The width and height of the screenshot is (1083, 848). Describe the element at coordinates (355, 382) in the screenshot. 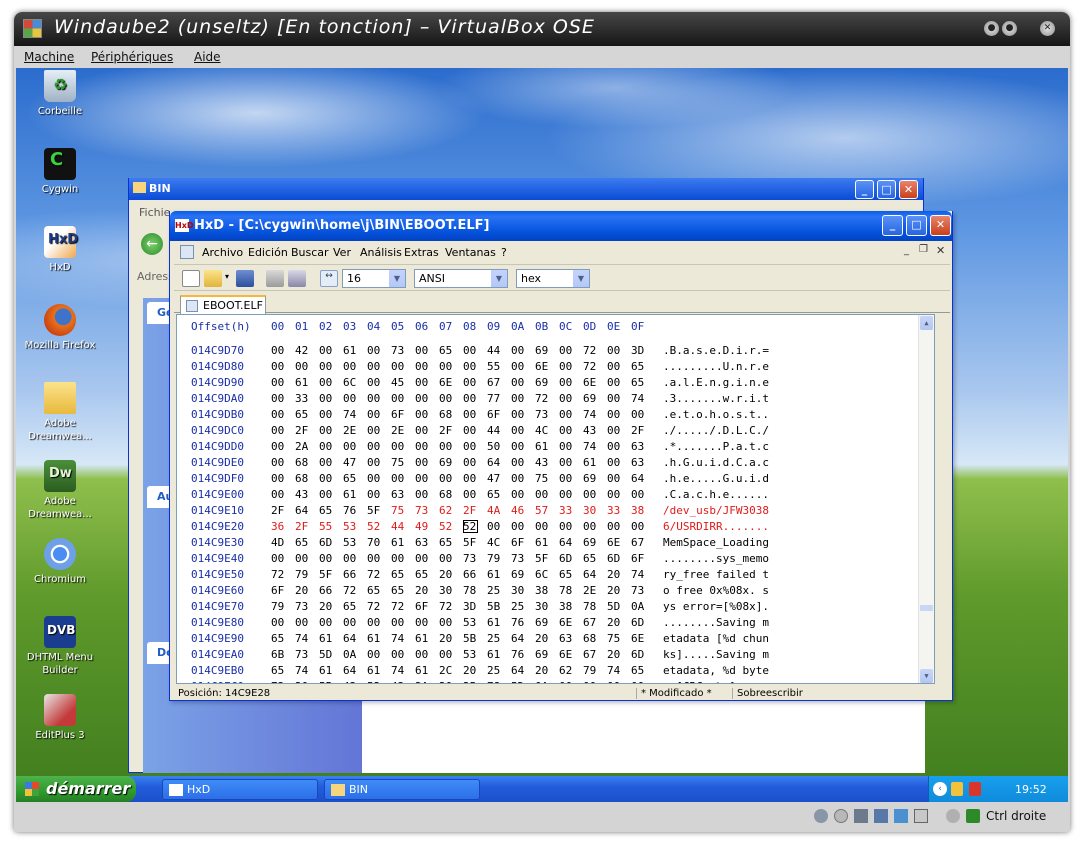

I see `hex-byte: 6C` at that location.